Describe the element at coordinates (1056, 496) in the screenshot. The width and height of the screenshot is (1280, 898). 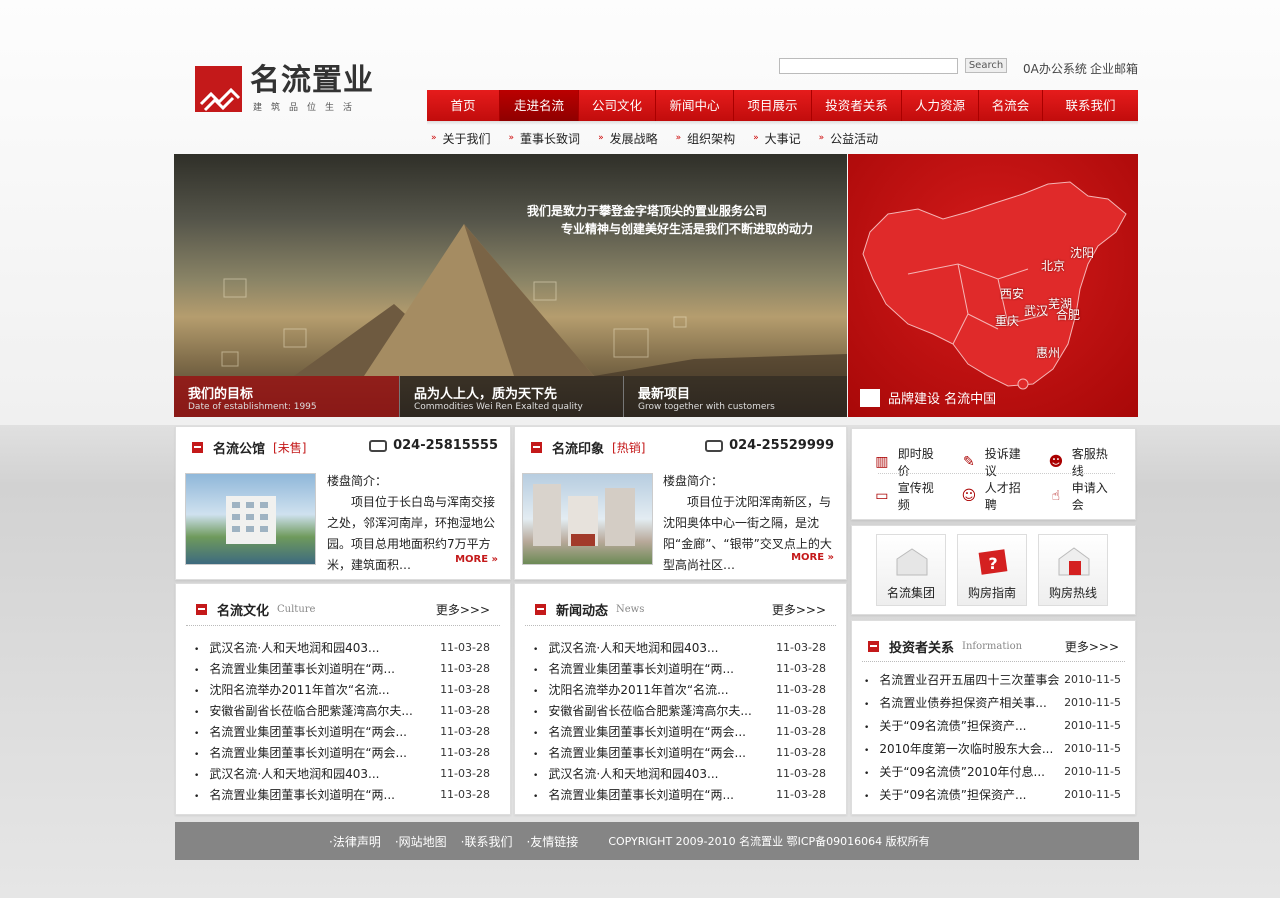
I see `hand-icon: ☝` at that location.